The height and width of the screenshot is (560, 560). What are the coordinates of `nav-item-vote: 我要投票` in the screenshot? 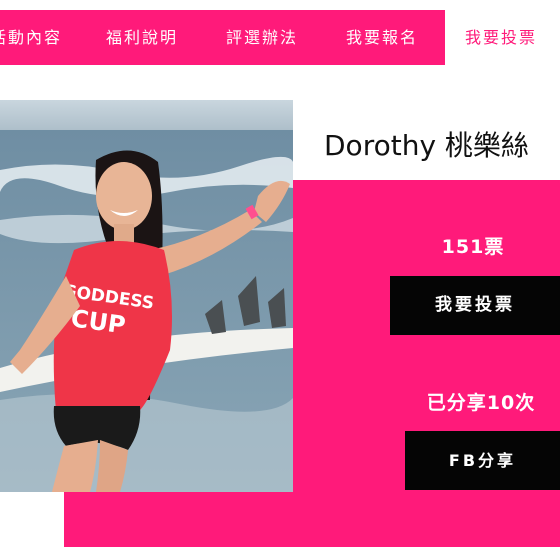 It's located at (501, 37).